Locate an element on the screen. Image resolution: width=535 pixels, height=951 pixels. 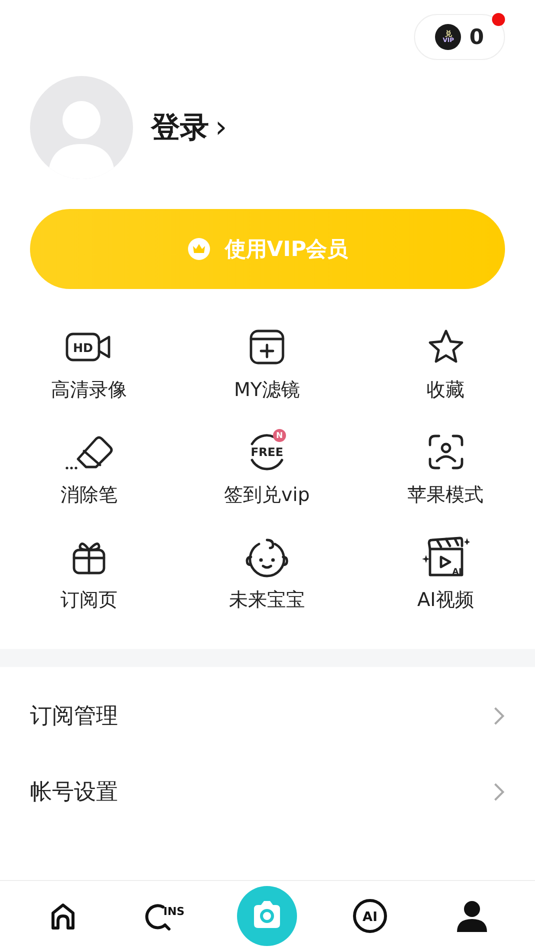
plus-square-icon is located at coordinates (267, 347).